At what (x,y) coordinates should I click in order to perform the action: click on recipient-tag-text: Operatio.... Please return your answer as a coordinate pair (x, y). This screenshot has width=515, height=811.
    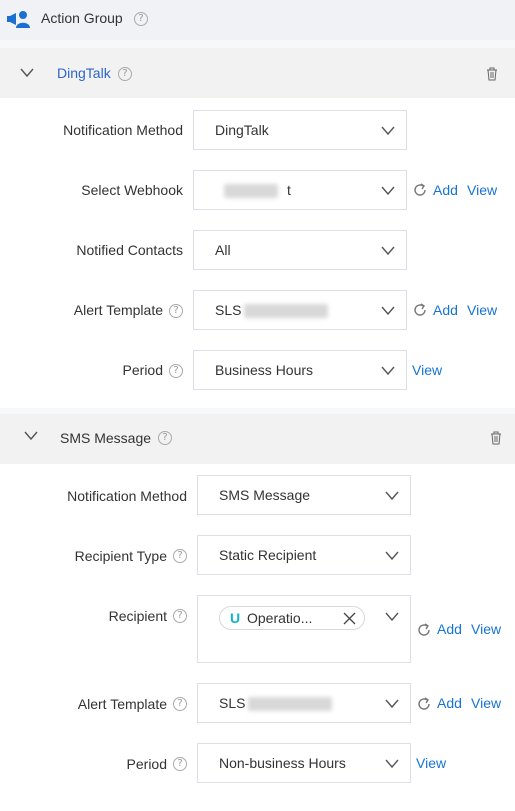
    Looking at the image, I should click on (280, 618).